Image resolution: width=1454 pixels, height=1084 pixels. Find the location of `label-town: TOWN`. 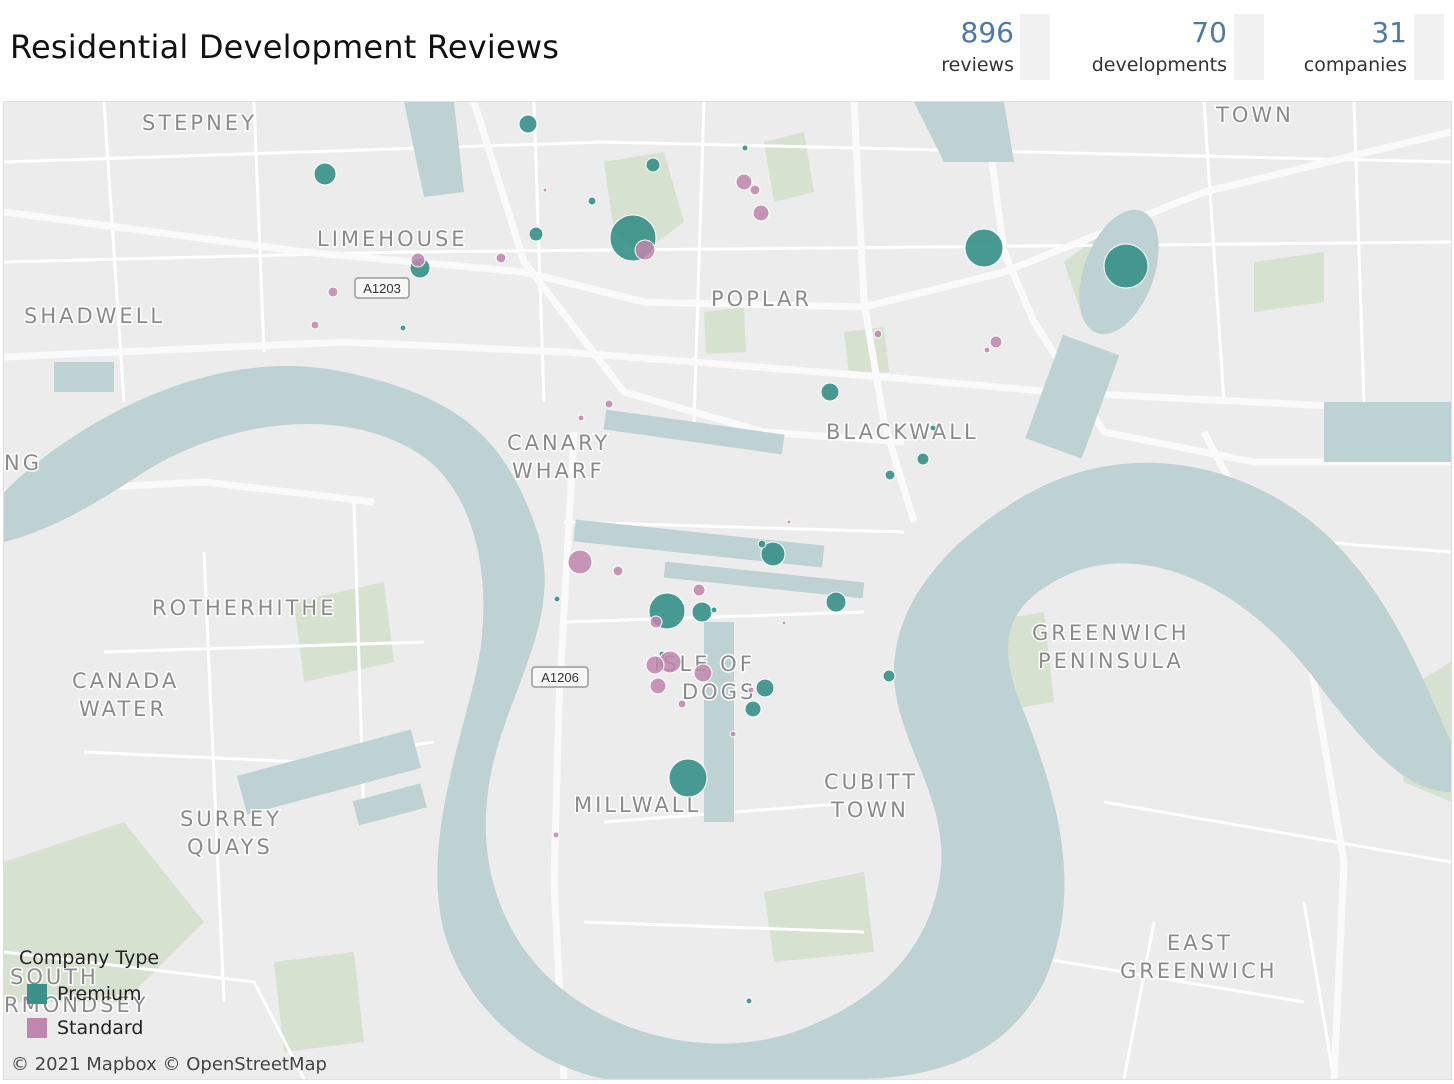

label-town: TOWN is located at coordinates (869, 810).